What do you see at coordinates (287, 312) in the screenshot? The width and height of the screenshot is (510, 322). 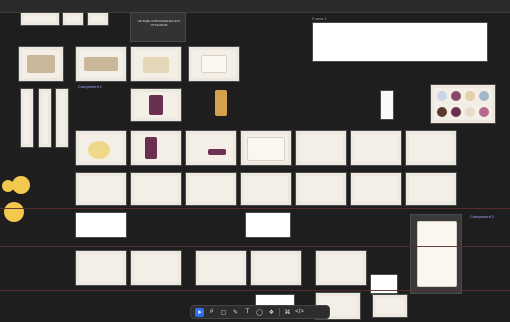 I see `plugin-icon: ⌘` at bounding box center [287, 312].